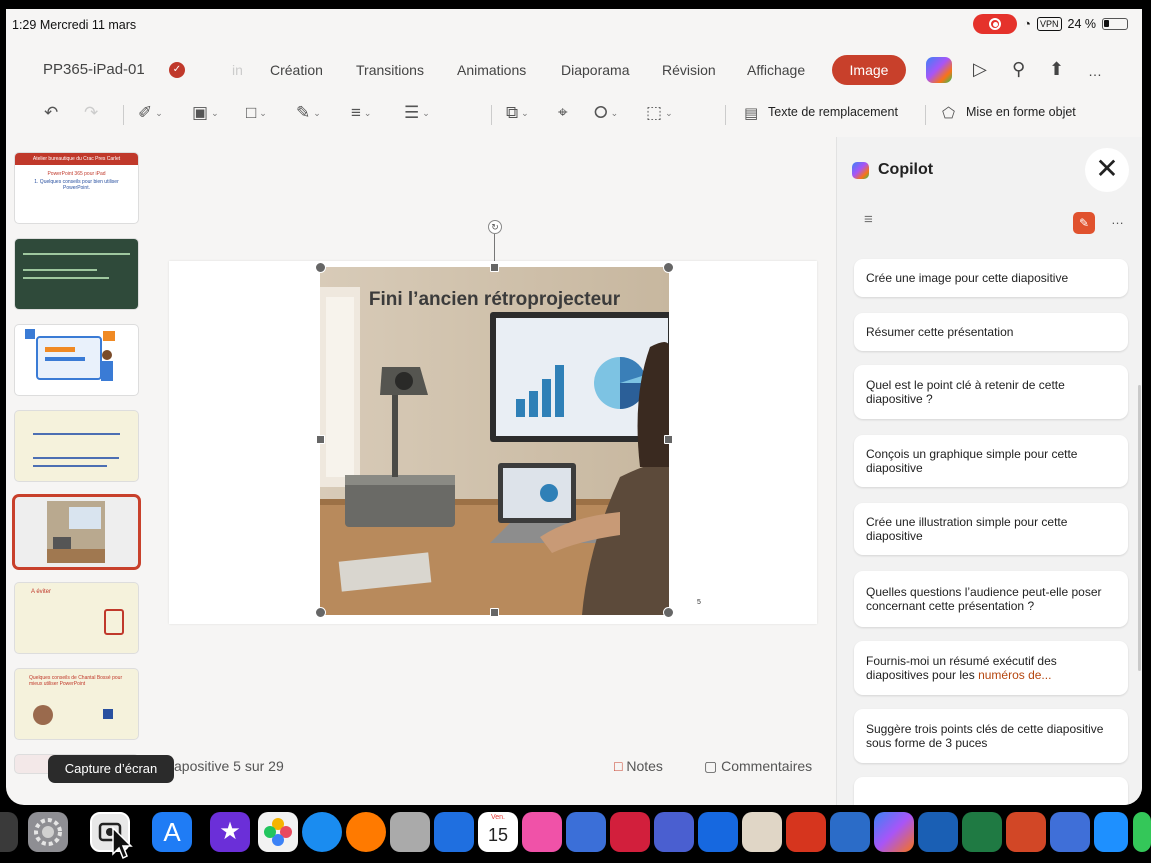  Describe the element at coordinates (494, 267) in the screenshot. I see `resize-handle-t` at that location.